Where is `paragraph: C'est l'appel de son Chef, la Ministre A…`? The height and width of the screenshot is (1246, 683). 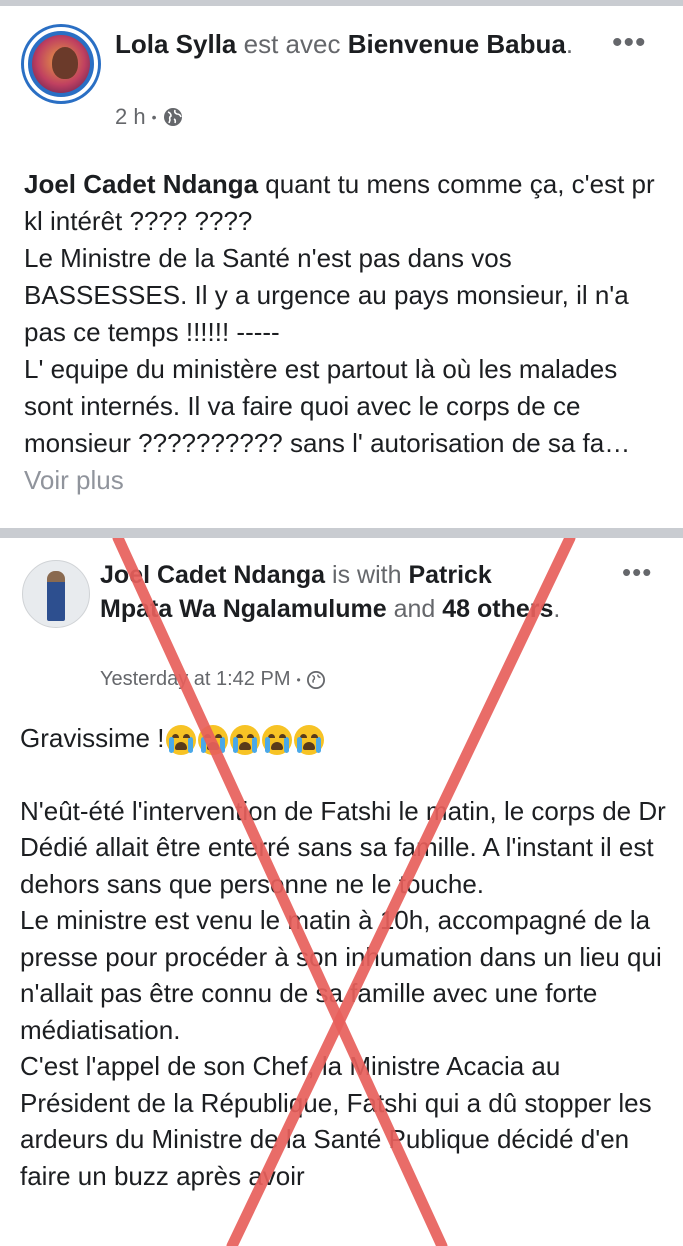
paragraph: C'est l'appel de son Chef, la Ministre A… is located at coordinates (336, 1121).